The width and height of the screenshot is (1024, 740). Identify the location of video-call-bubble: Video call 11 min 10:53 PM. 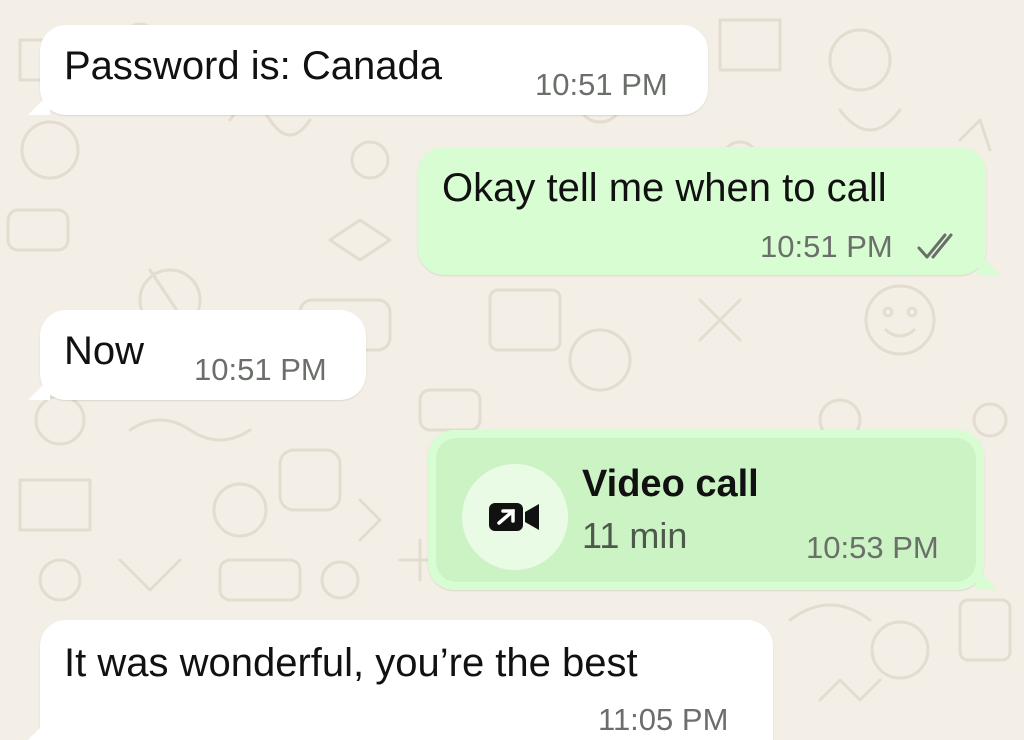
(713, 510).